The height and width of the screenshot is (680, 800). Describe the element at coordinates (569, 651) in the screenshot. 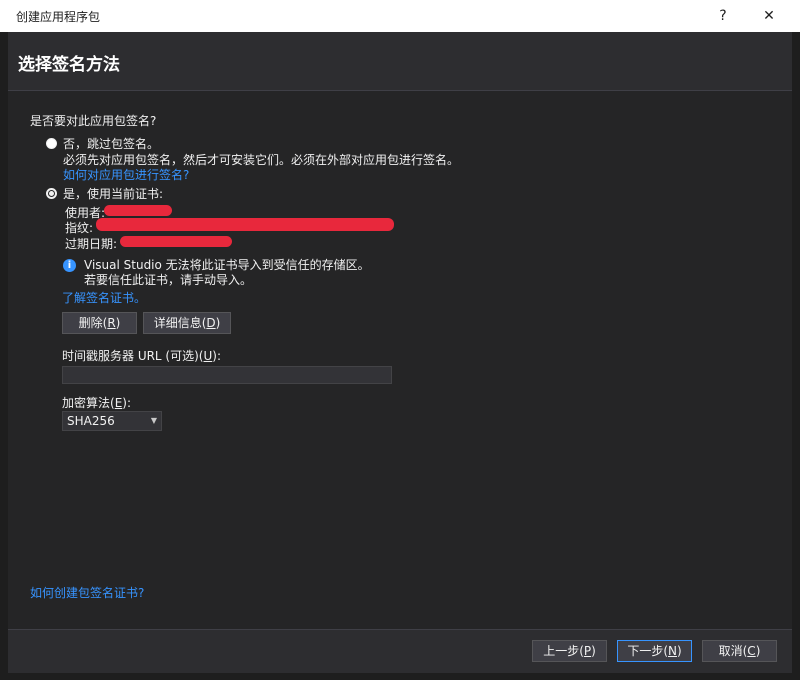

I see `back-button: 上一步(P)` at that location.